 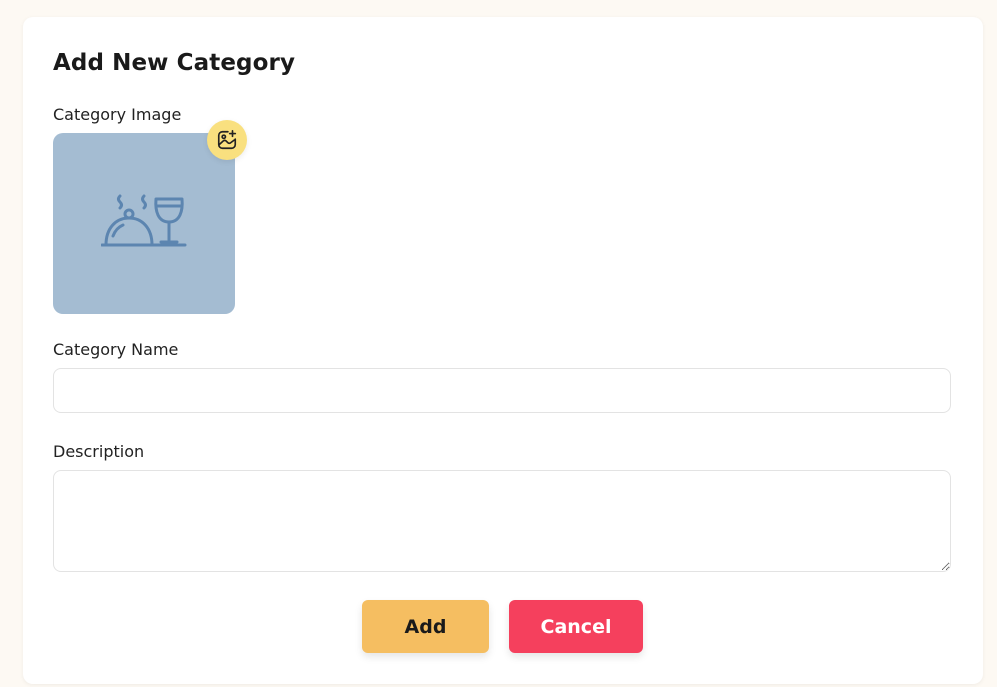 What do you see at coordinates (502, 521) in the screenshot?
I see `description-textarea` at bounding box center [502, 521].